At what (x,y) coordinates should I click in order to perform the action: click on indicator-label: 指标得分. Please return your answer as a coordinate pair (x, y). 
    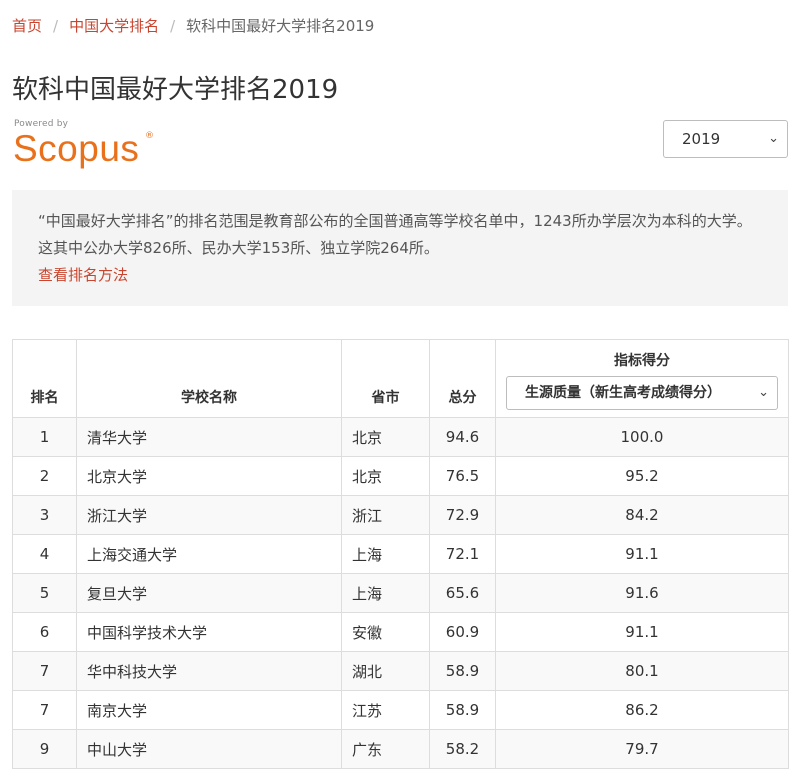
    Looking at the image, I should click on (642, 361).